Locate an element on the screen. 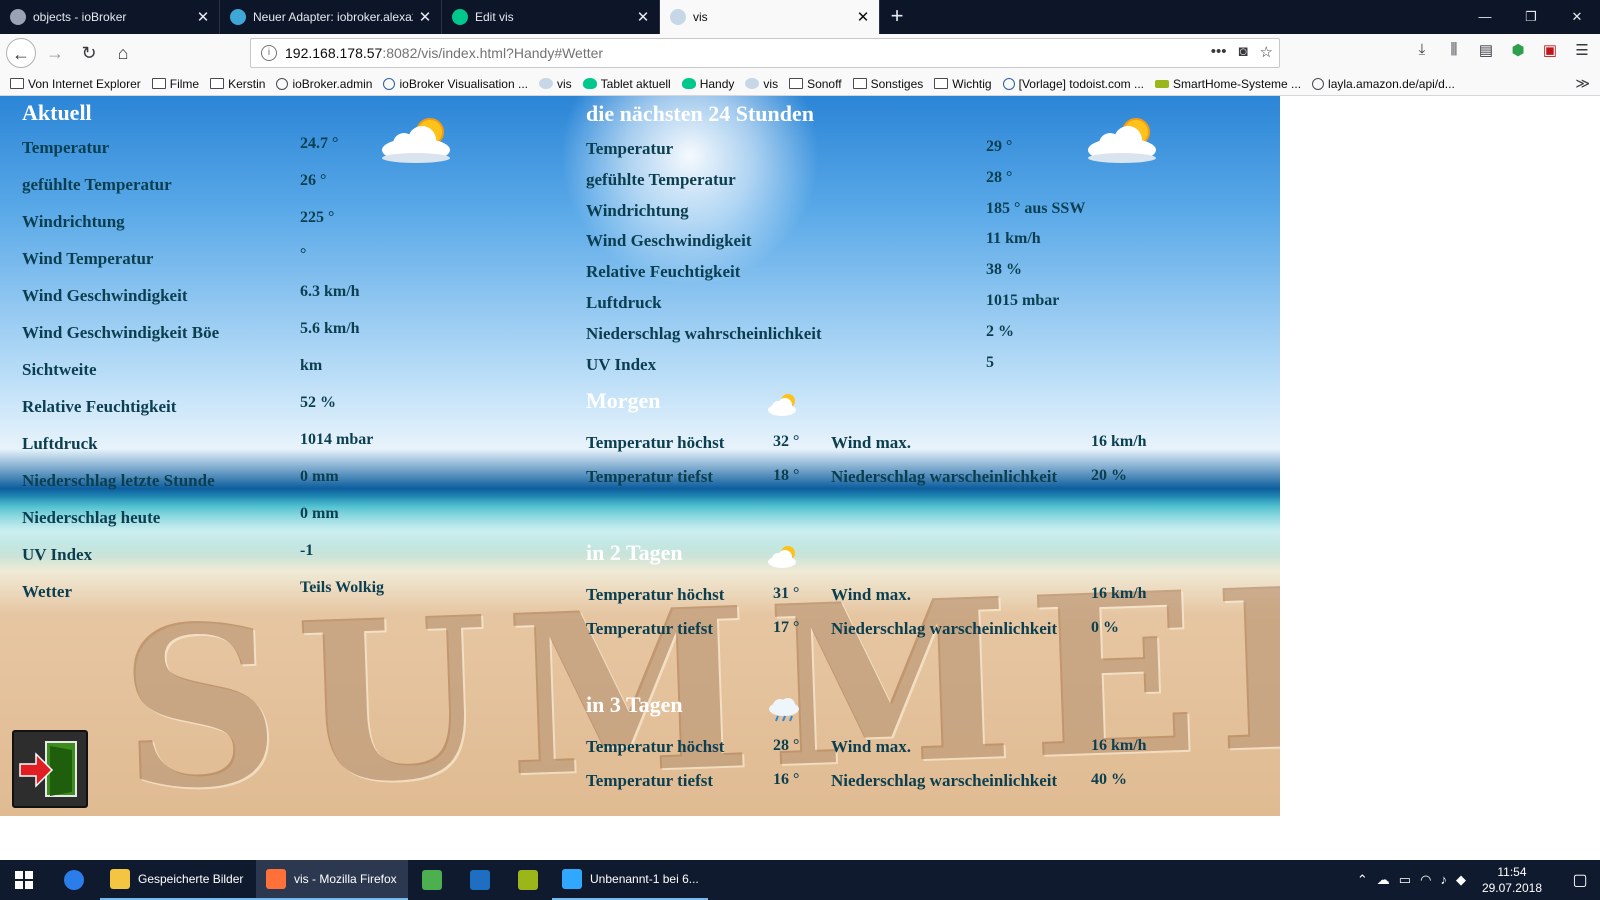 The height and width of the screenshot is (900, 1600). tab-title: Edit vis is located at coordinates (494, 17).